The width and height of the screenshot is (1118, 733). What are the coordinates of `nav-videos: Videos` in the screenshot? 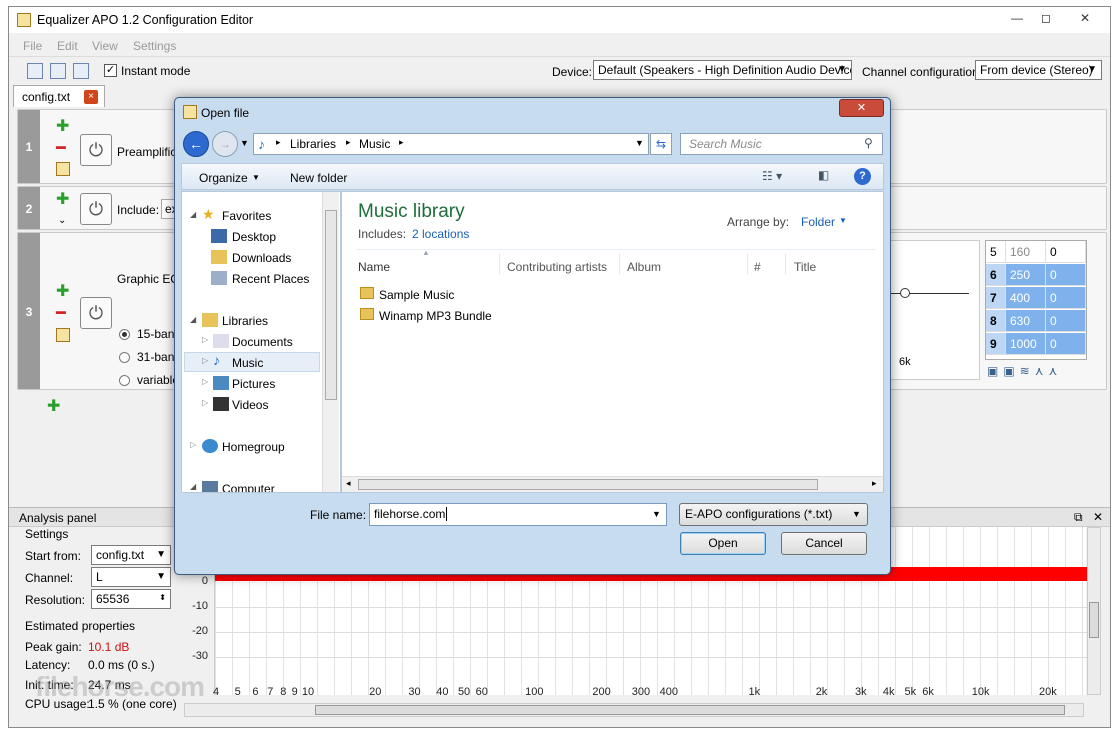 It's located at (250, 405).